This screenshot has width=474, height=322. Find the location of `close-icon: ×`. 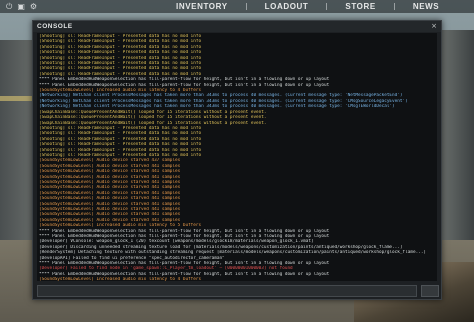

close-icon: × is located at coordinates (434, 26).